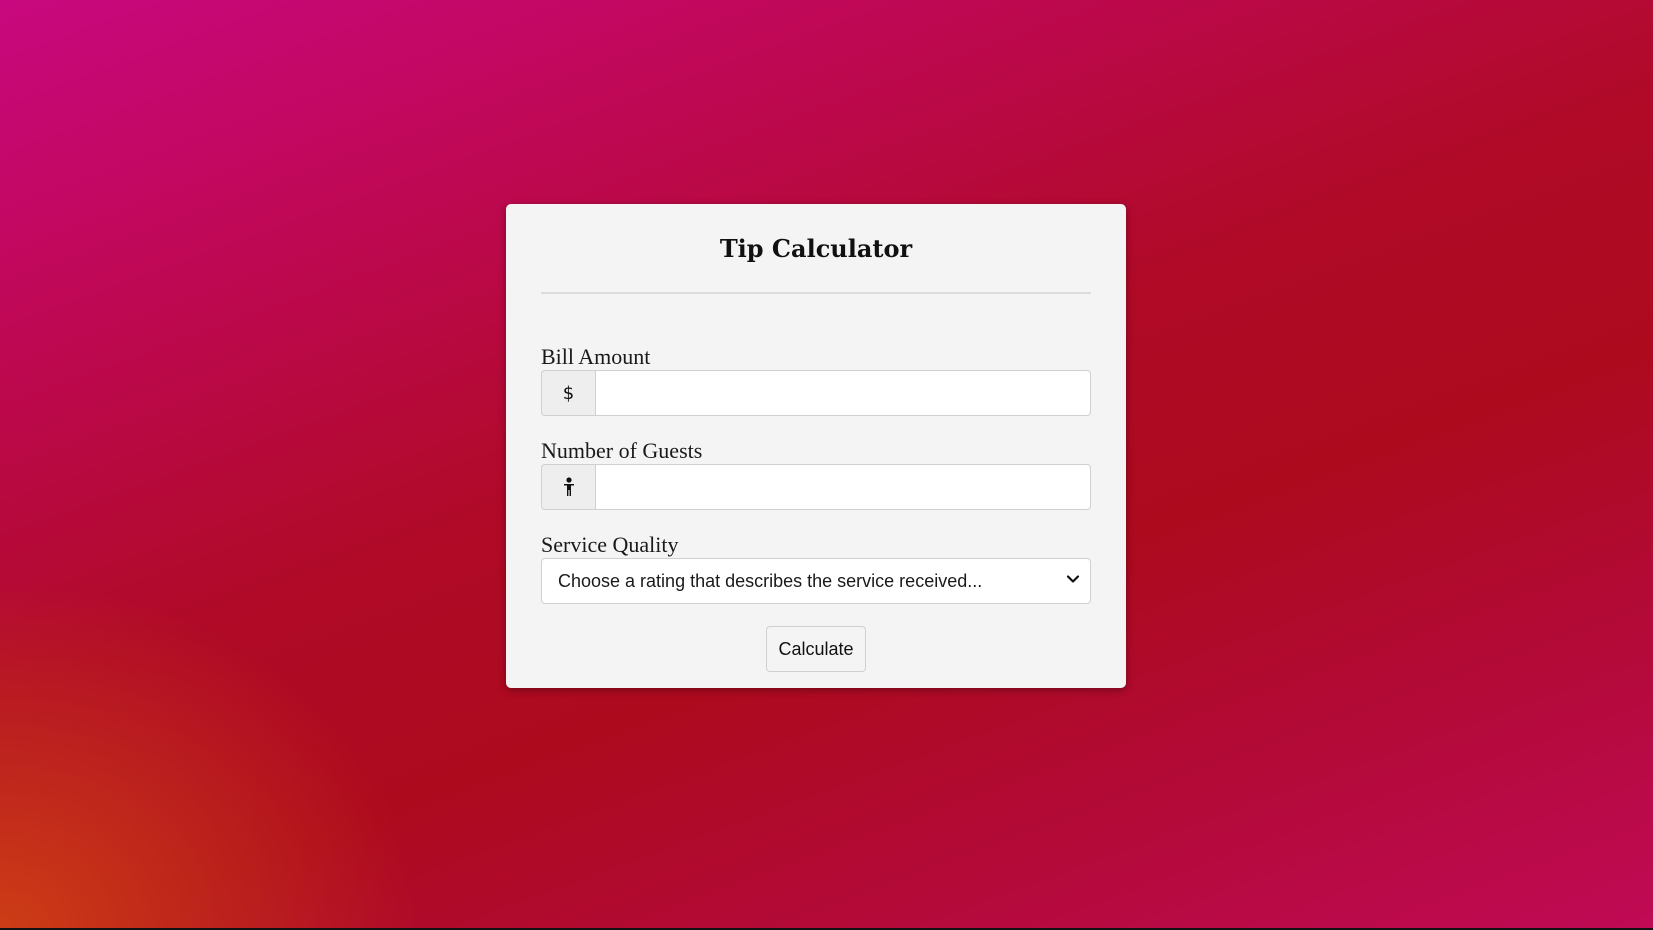 This screenshot has height=930, width=1653. What do you see at coordinates (816, 248) in the screenshot?
I see `page-title: Tip Calculator` at bounding box center [816, 248].